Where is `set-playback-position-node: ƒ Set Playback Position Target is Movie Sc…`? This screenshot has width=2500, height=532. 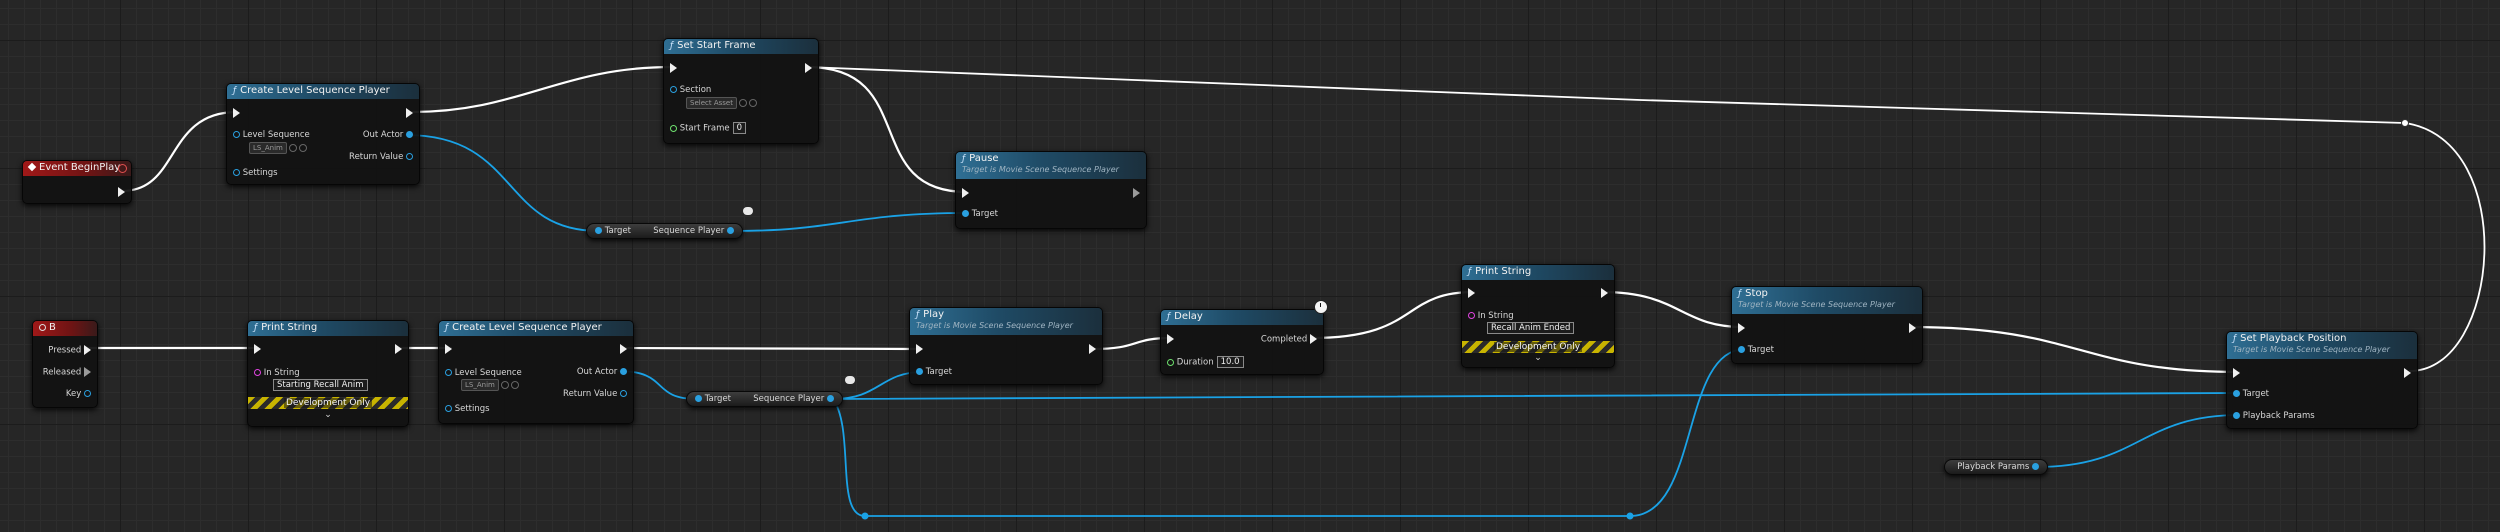
set-playback-position-node: ƒ Set Playback Position Target is Movie Sc… is located at coordinates (2322, 380).